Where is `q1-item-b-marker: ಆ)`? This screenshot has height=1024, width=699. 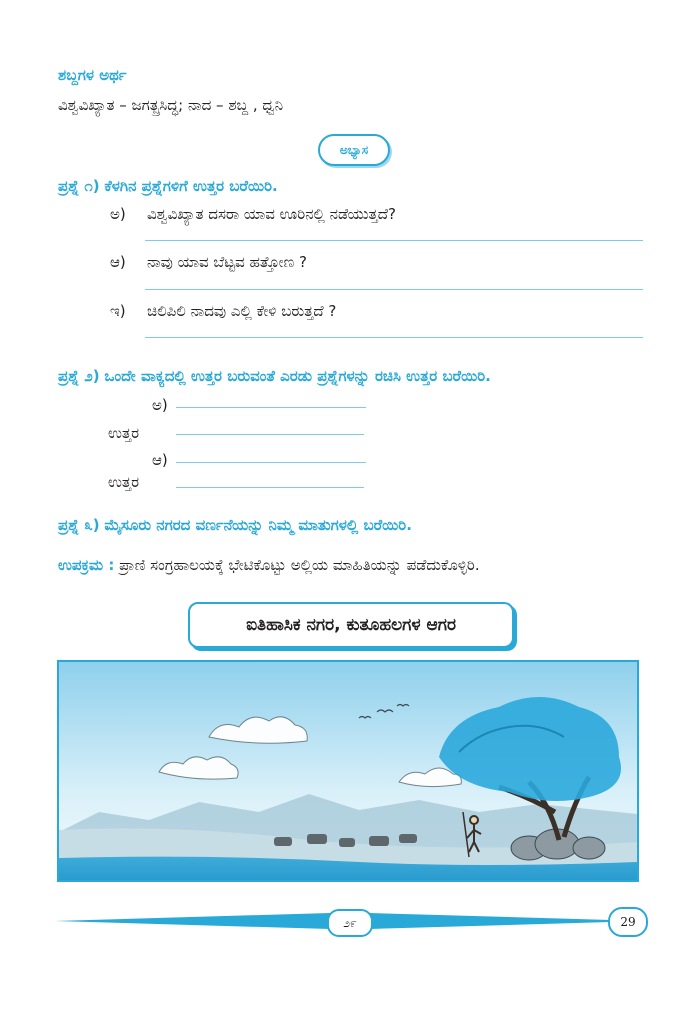
q1-item-b-marker: ಆ) is located at coordinates (118, 262).